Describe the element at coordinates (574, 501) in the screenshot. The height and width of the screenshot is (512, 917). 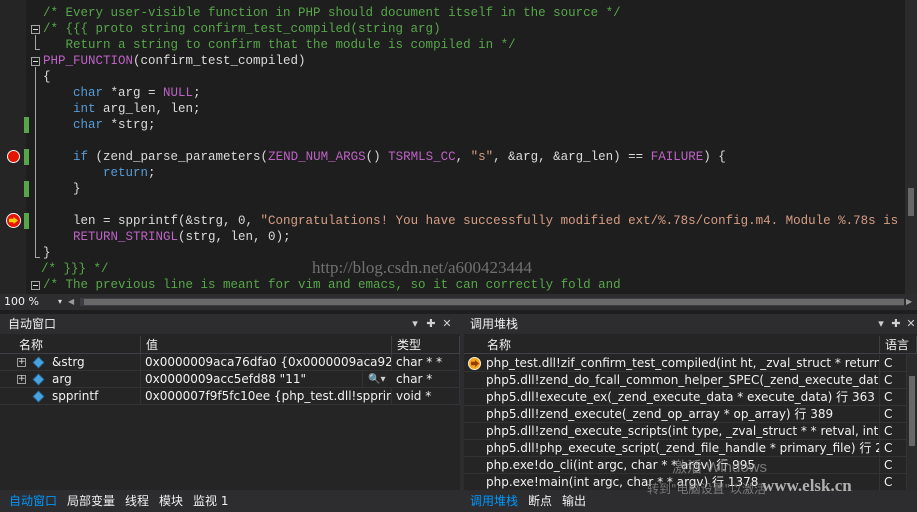
I see `tab-output: 输出` at that location.